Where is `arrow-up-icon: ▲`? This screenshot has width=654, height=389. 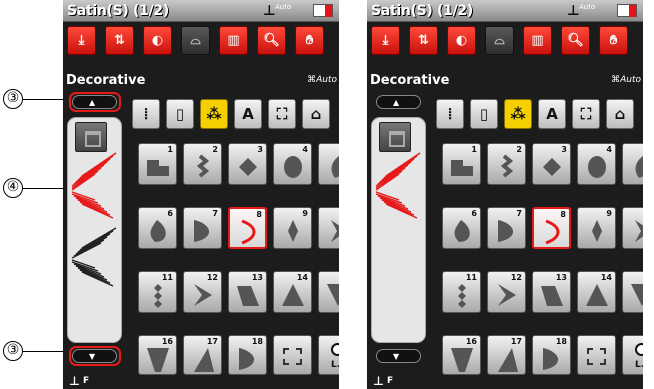 arrow-up-icon: ▲ is located at coordinates (92, 102).